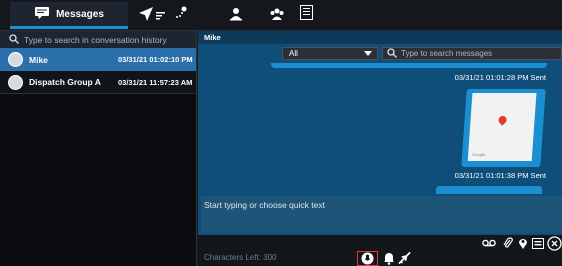  What do you see at coordinates (98, 59) in the screenshot?
I see `conversation-item-mike: Mike 03/31/21 01:02:10 PM` at bounding box center [98, 59].